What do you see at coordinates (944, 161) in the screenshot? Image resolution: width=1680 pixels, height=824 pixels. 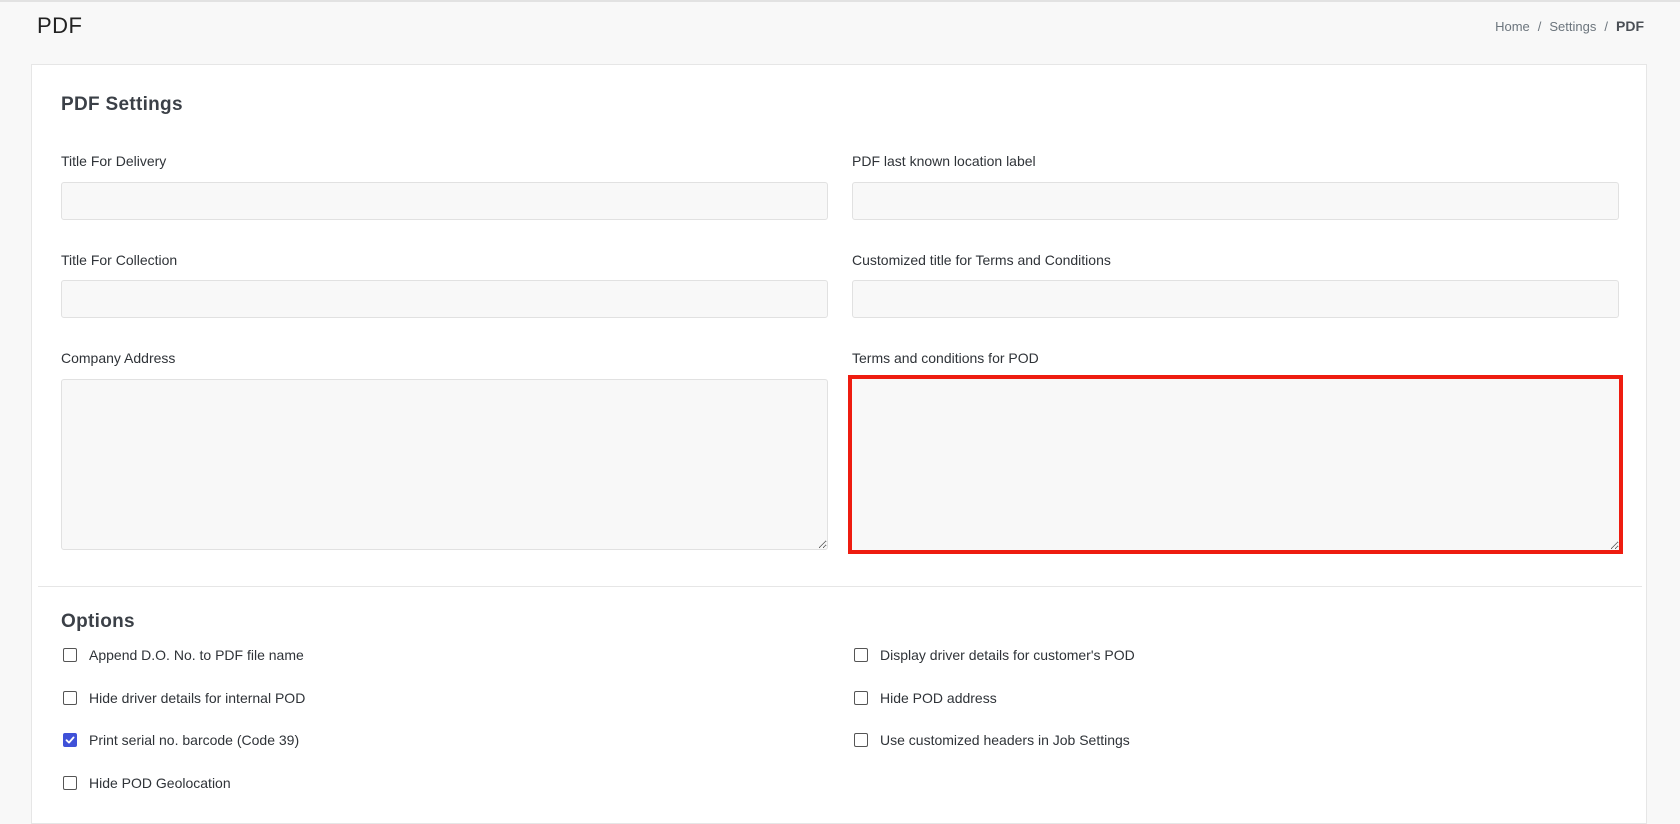 I see `pdf-last-known-location-label: PDF last known location label` at bounding box center [944, 161].